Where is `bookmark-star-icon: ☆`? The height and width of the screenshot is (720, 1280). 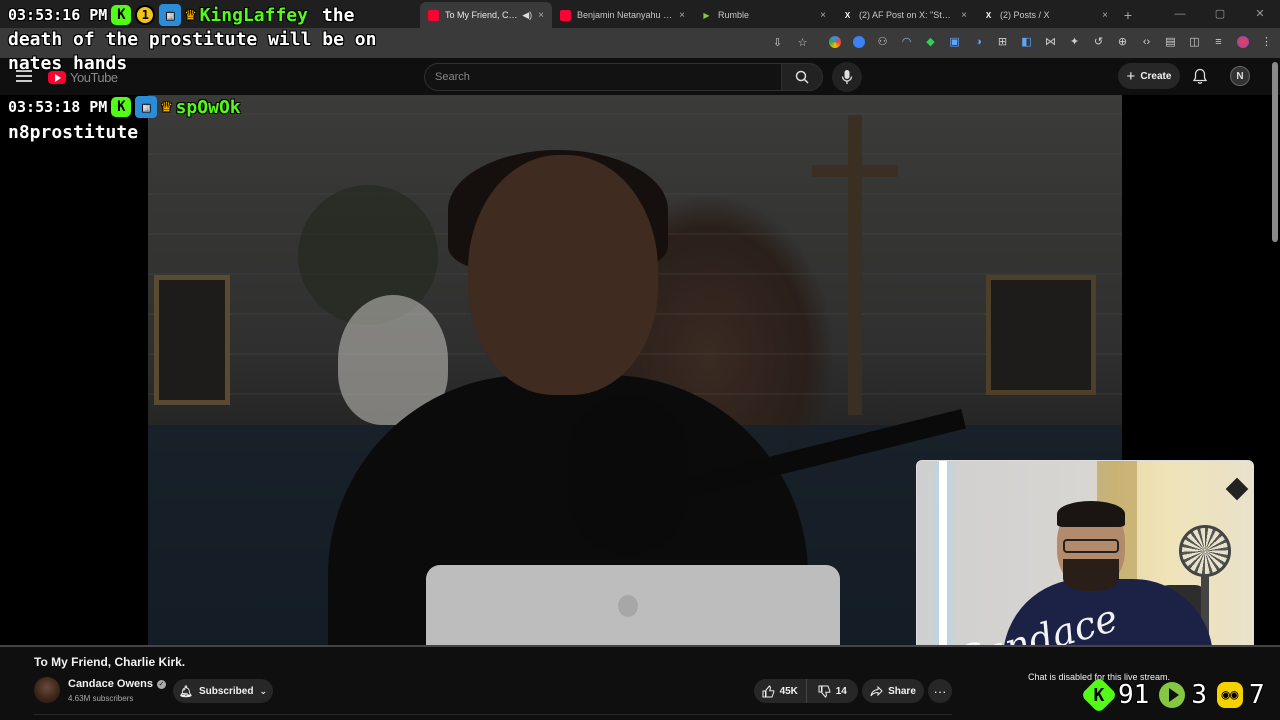
bookmark-star-icon: ☆ is located at coordinates (802, 42).